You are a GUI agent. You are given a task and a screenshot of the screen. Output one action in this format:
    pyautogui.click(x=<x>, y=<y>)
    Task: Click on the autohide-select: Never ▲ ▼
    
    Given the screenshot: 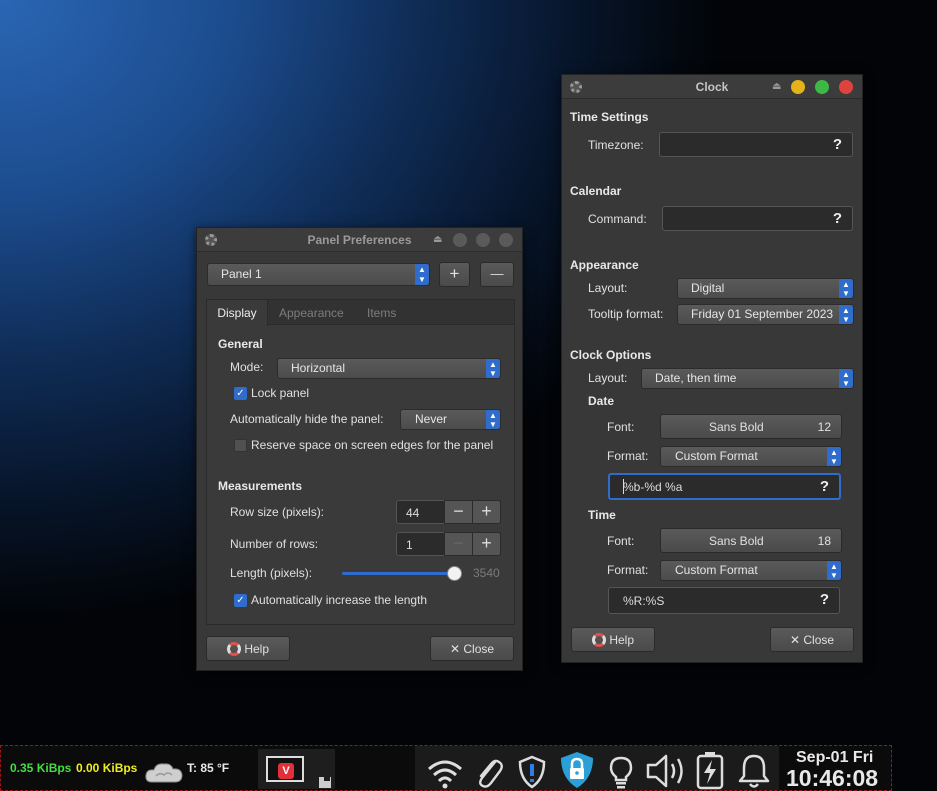 What is the action you would take?
    pyautogui.click(x=450, y=419)
    